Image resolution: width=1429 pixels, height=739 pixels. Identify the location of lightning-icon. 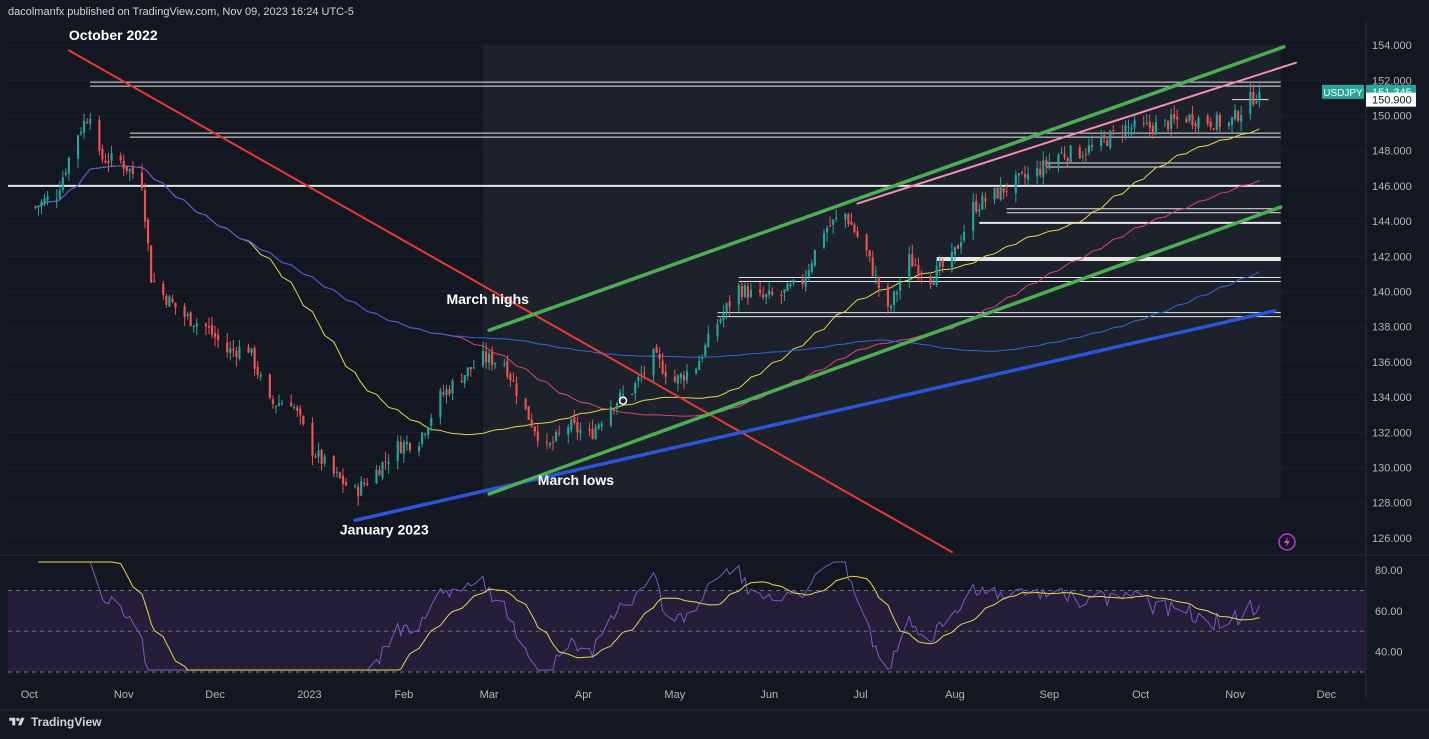
(1287, 542).